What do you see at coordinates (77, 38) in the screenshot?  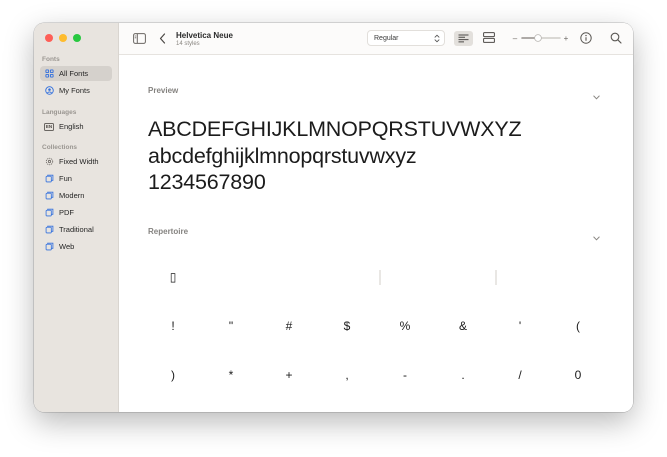 I see `zoom-button` at bounding box center [77, 38].